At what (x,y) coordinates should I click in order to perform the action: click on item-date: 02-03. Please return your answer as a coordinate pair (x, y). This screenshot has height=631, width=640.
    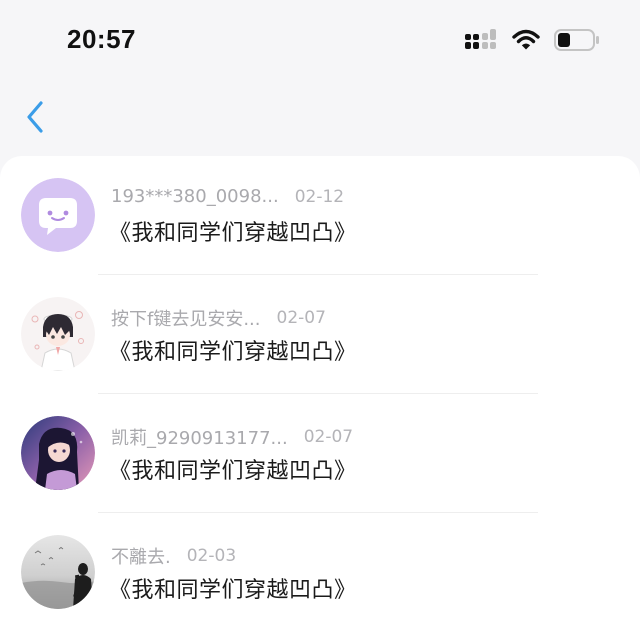
    Looking at the image, I should click on (211, 556).